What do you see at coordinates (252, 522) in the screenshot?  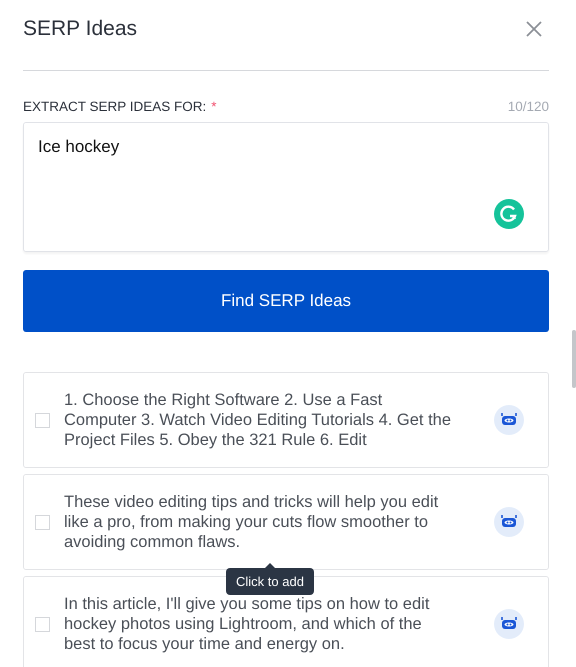 I see `idea-text: These video editing tips and tricks will help you edit like a pro, from making your cuts flow smoother to avoiding common flaws.` at bounding box center [252, 522].